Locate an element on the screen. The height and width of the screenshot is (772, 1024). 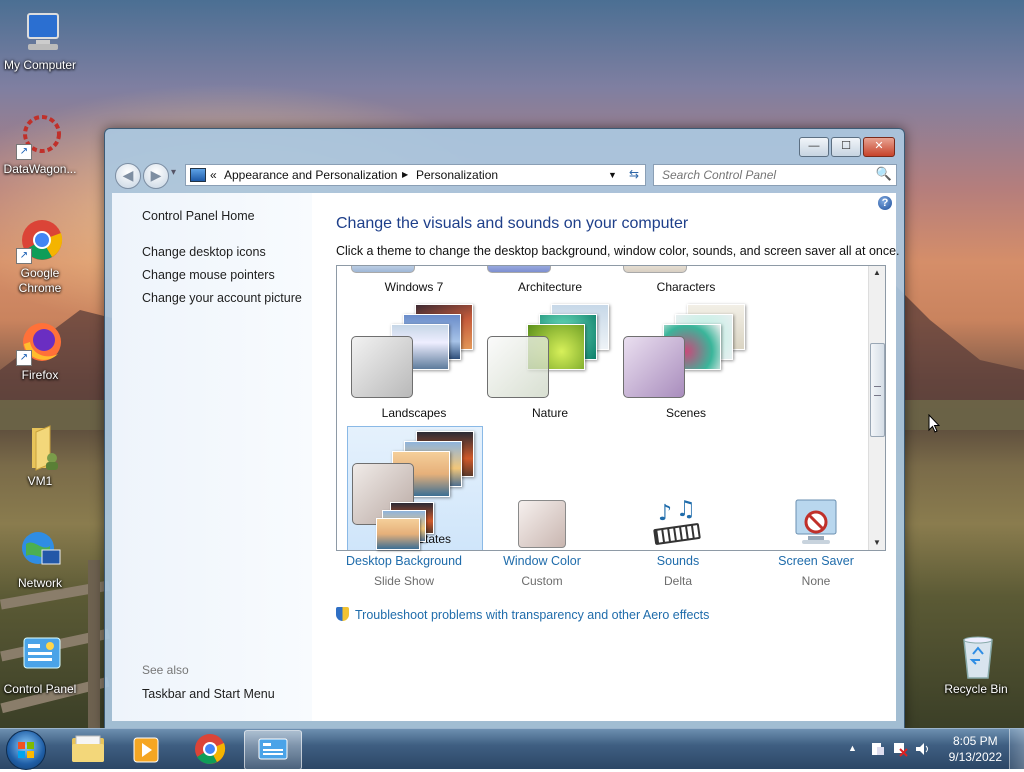
chrome-icon is located at coordinates (210, 749).